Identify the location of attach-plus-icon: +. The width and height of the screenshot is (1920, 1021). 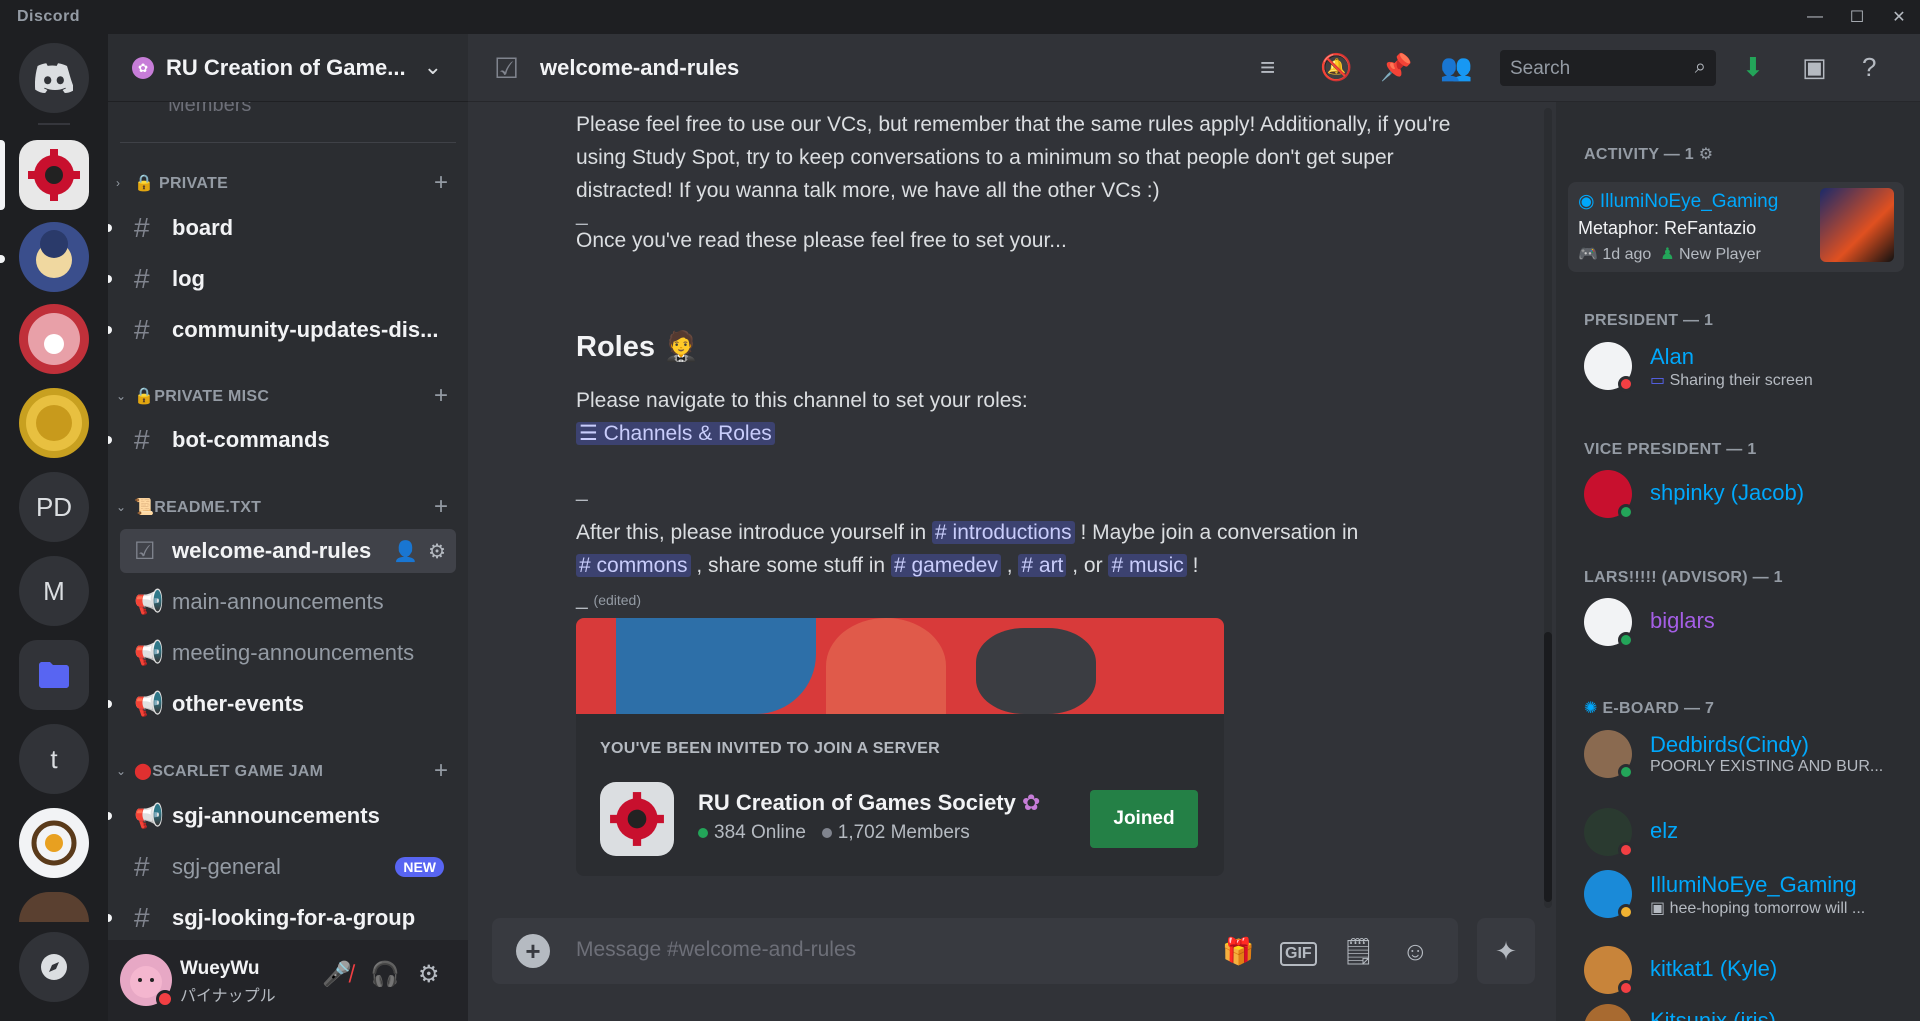
(533, 951).